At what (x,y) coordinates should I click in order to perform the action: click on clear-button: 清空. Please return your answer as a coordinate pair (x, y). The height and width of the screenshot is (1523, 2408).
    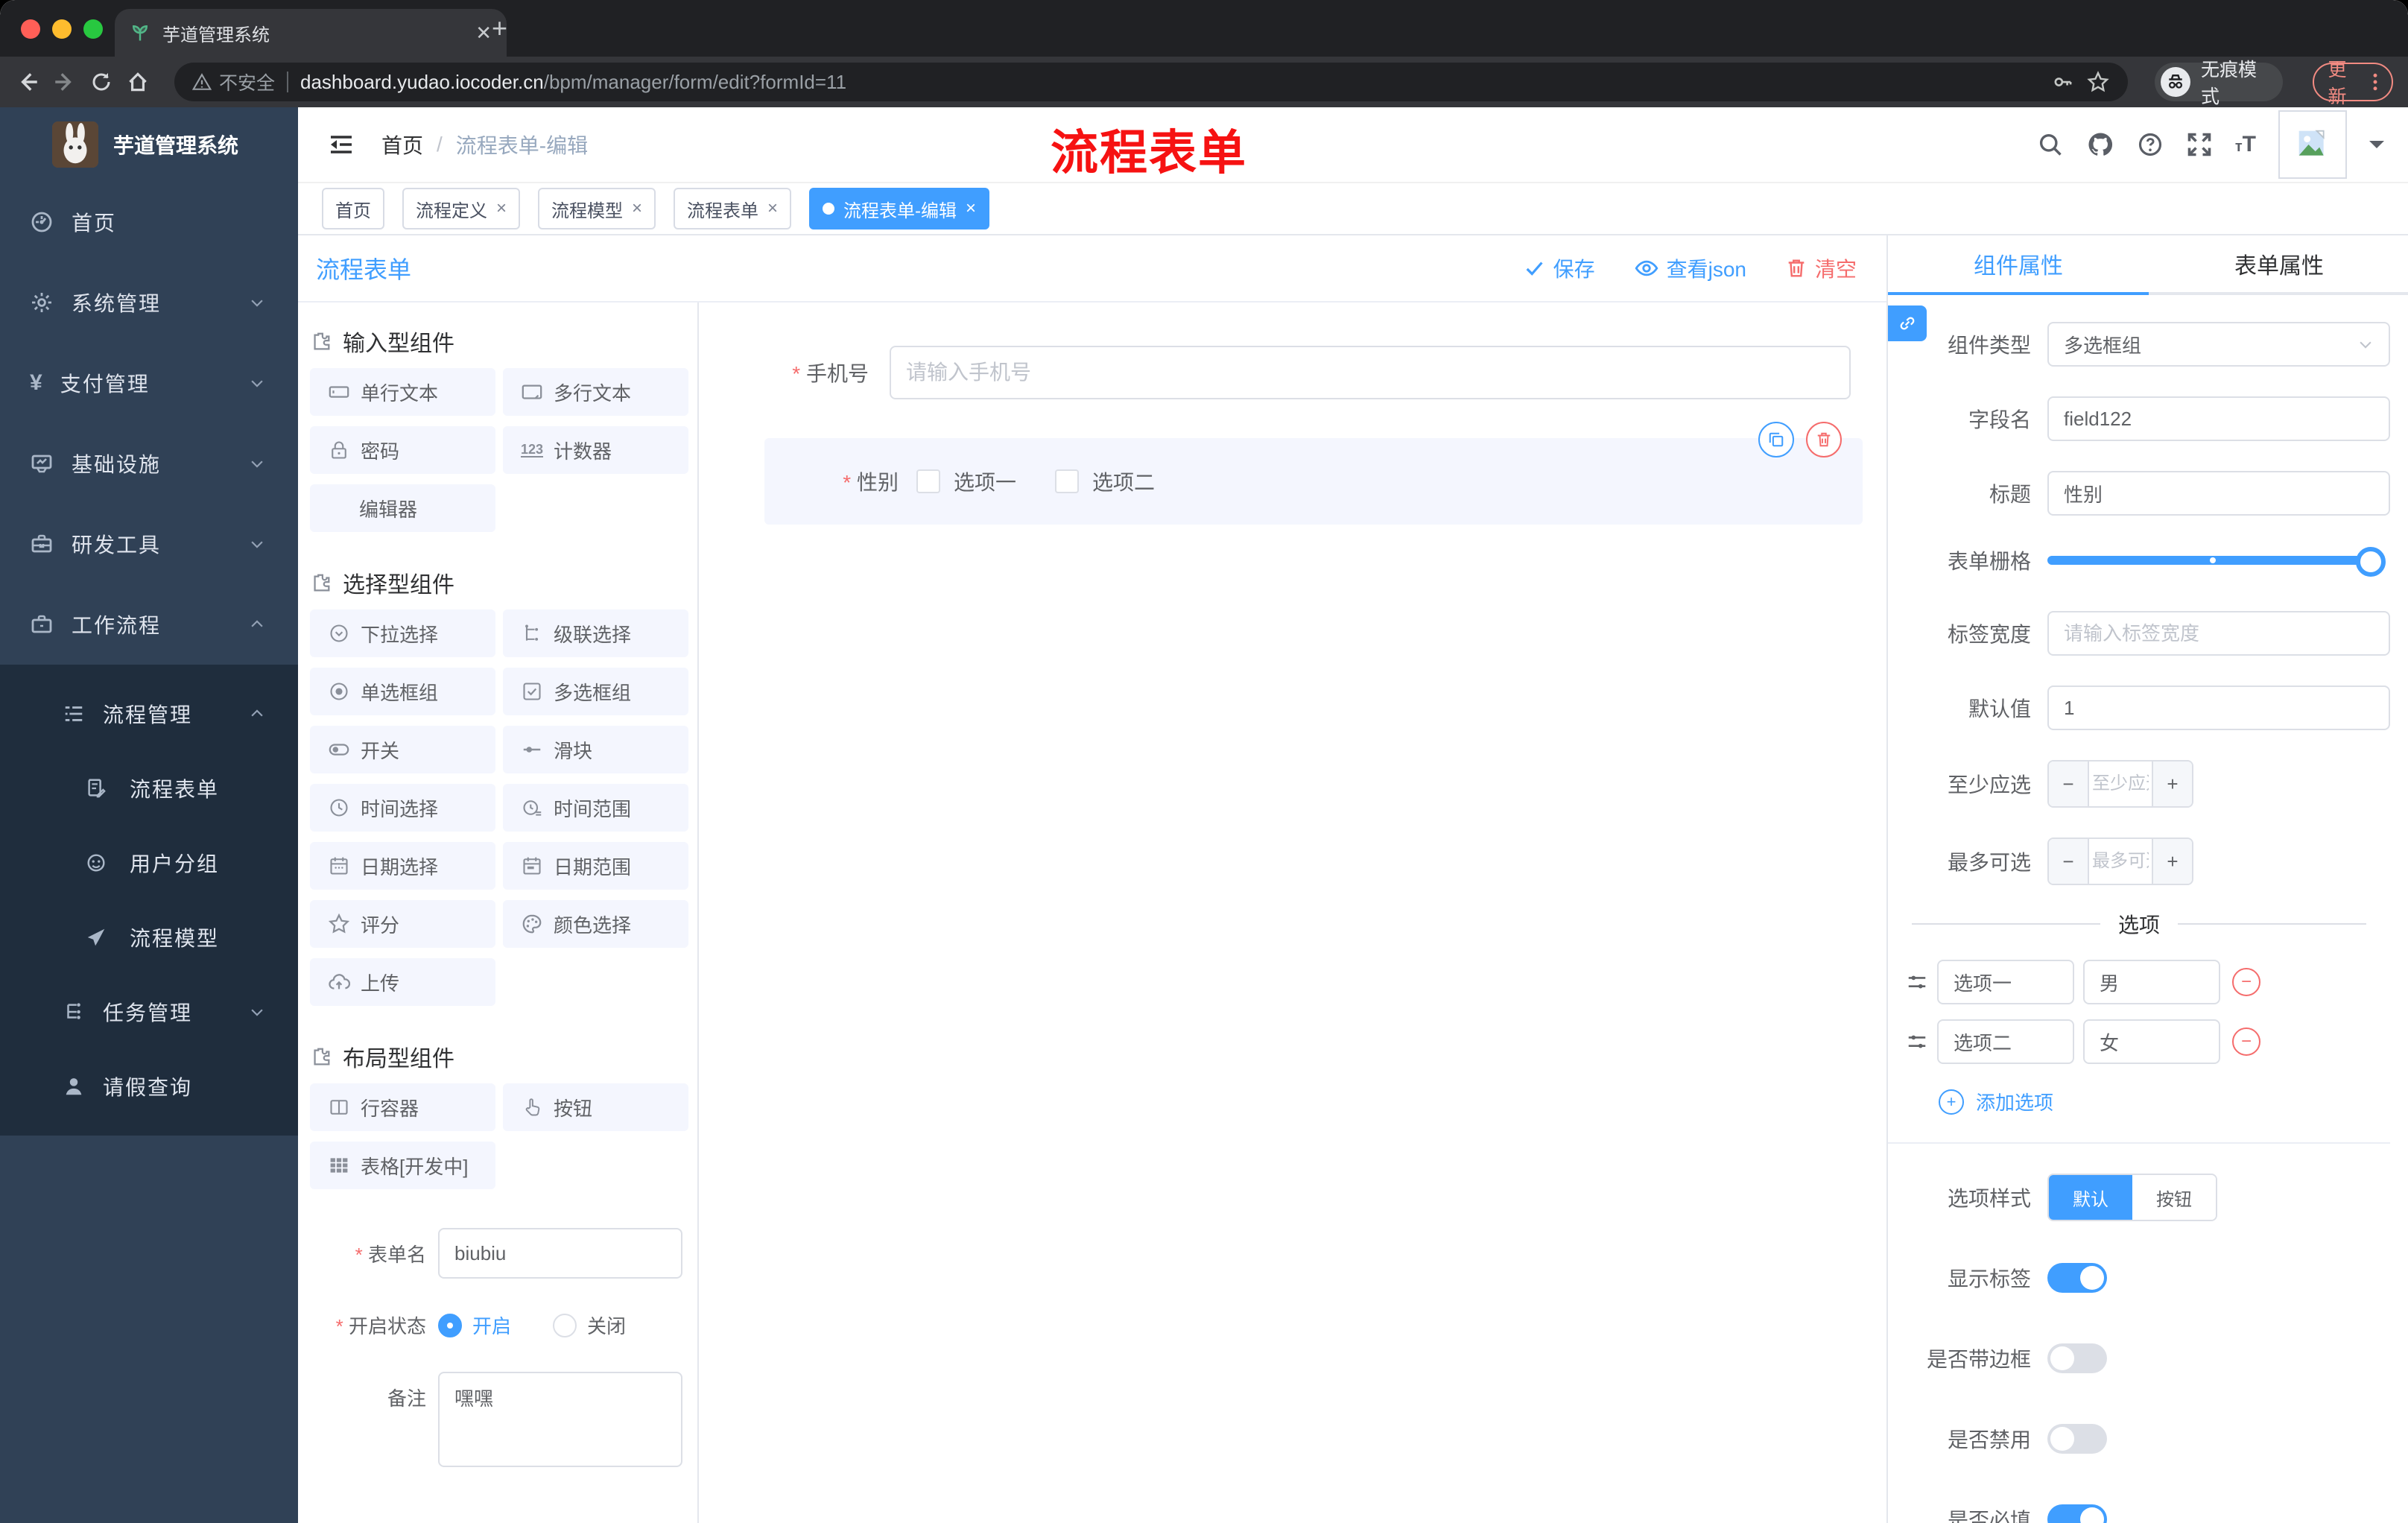
    Looking at the image, I should click on (1821, 268).